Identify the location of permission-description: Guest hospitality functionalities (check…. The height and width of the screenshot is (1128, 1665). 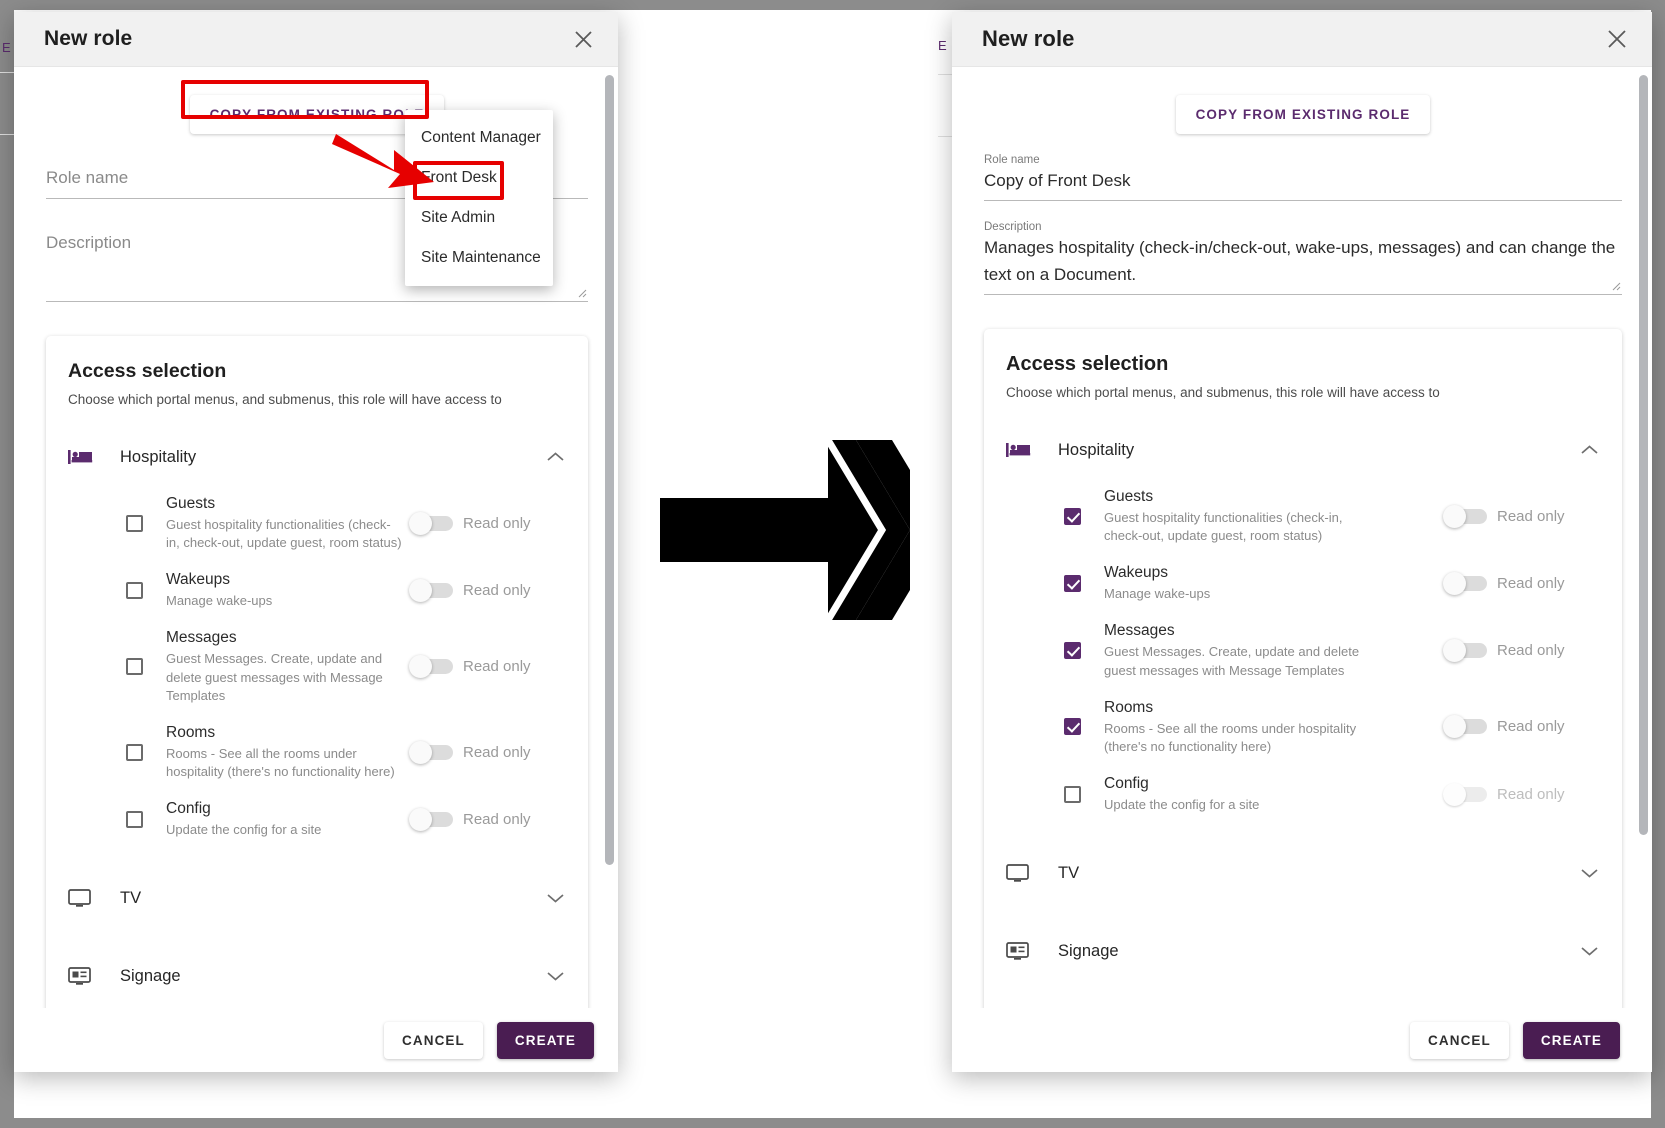
(284, 533).